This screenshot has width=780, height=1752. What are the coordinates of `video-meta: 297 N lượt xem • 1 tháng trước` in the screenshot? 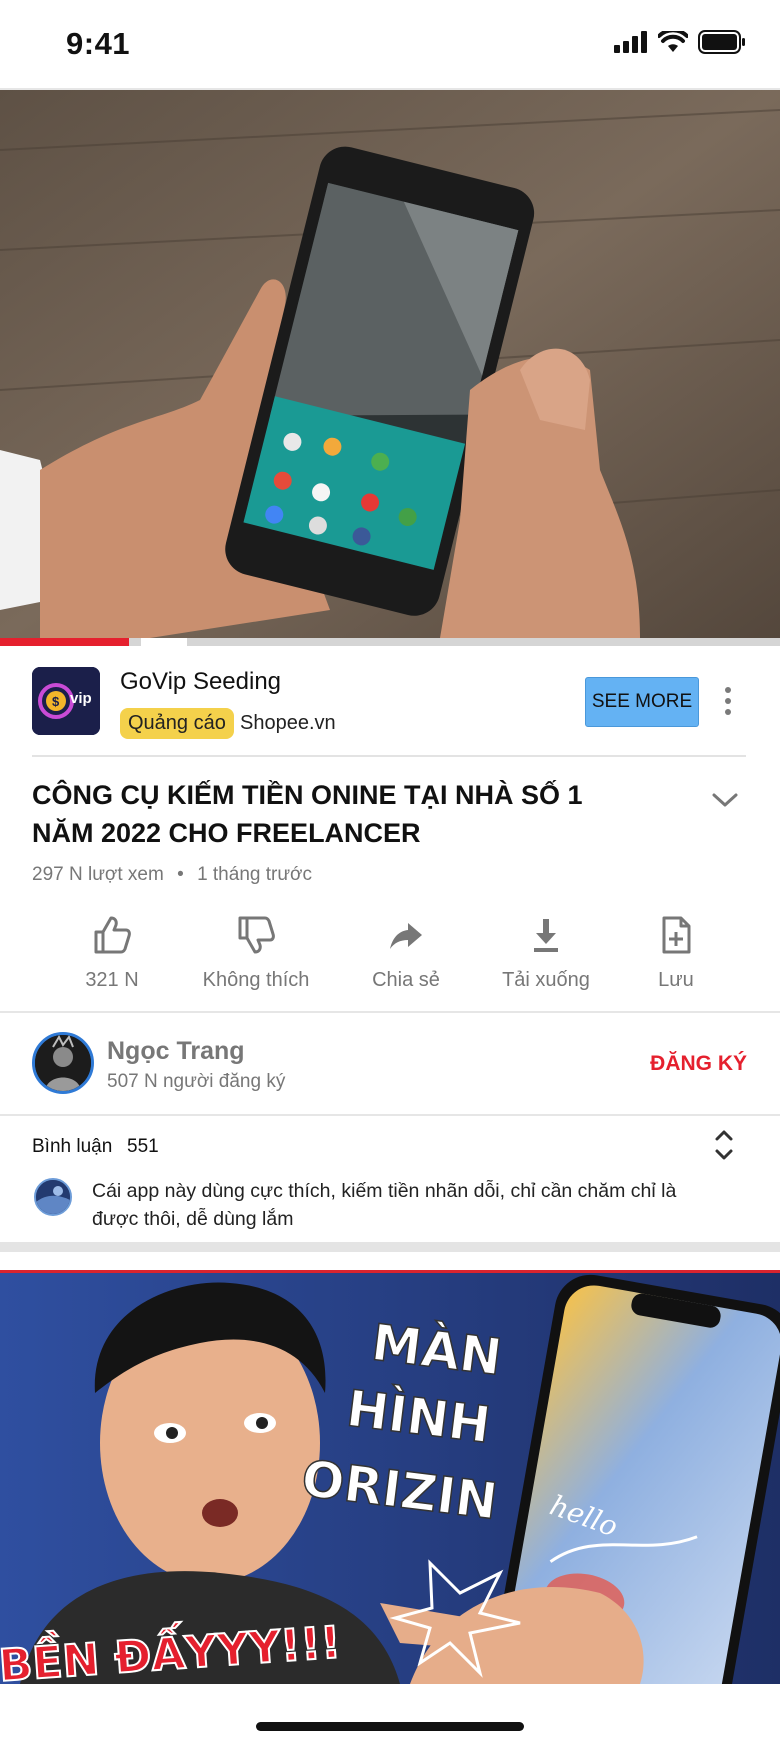 It's located at (172, 875).